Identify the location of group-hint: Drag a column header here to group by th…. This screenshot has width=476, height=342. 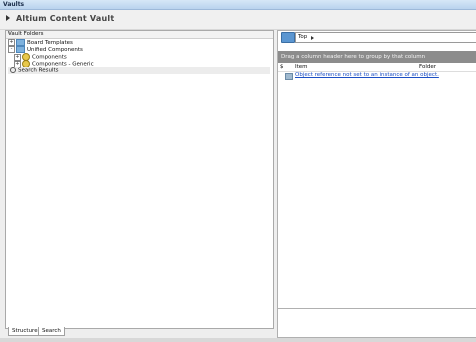
(353, 57).